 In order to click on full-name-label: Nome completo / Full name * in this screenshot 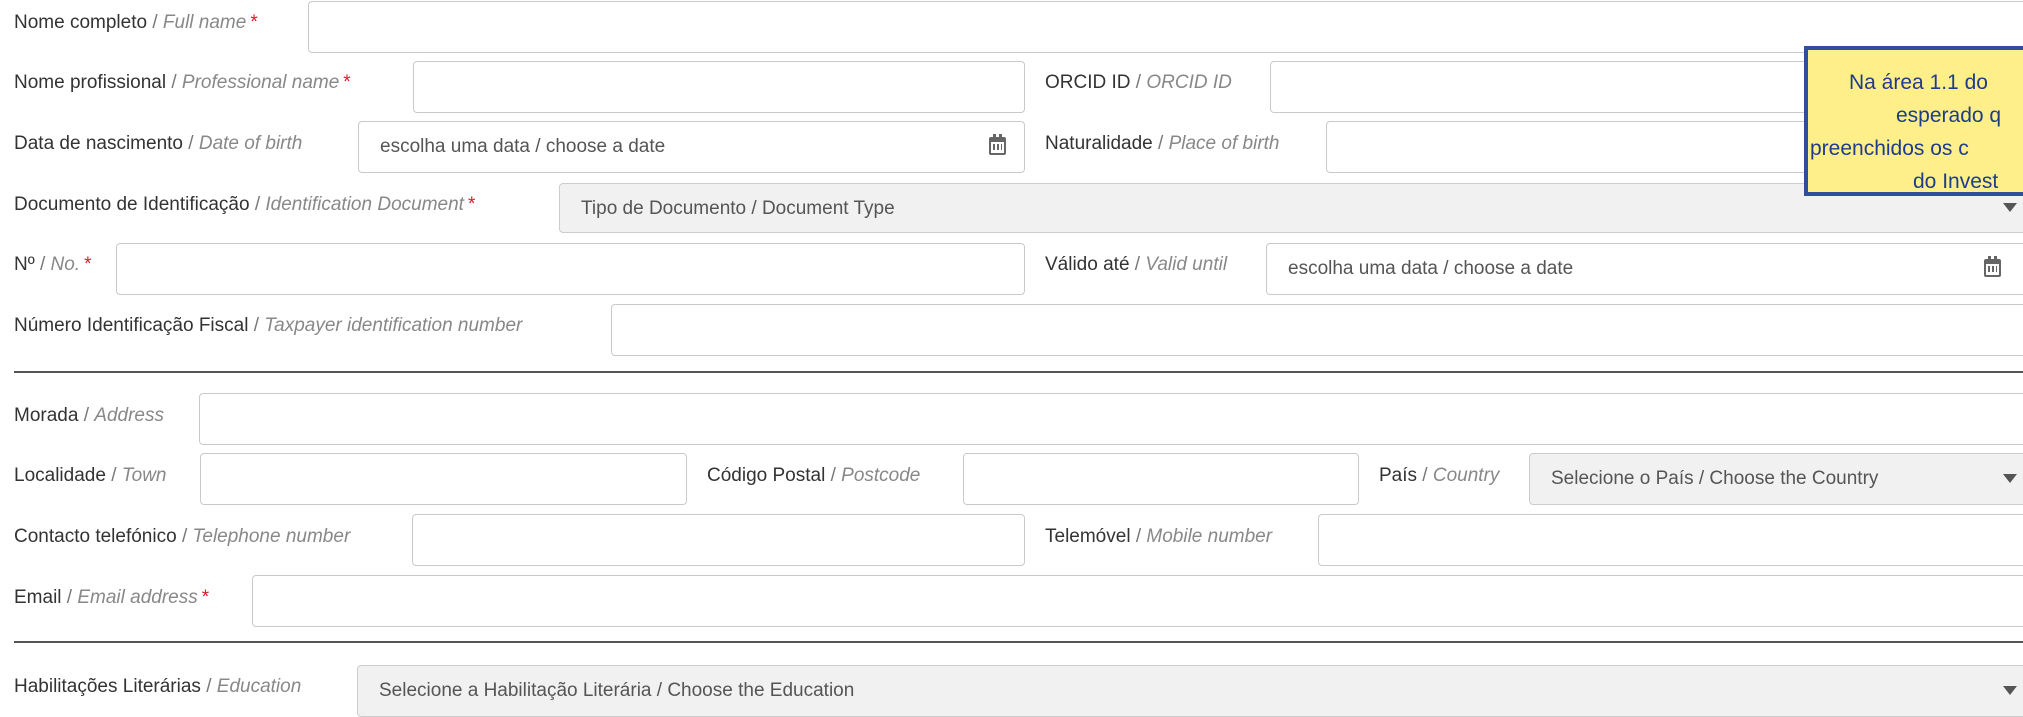, I will do `click(136, 23)`.